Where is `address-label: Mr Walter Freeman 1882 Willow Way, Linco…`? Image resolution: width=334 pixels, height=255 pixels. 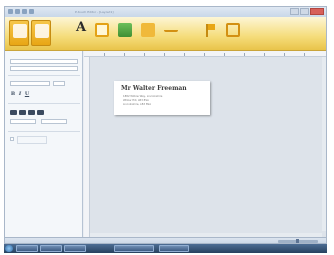 address-label: Mr Walter Freeman 1882 Willow Way, Linco… is located at coordinates (162, 98).